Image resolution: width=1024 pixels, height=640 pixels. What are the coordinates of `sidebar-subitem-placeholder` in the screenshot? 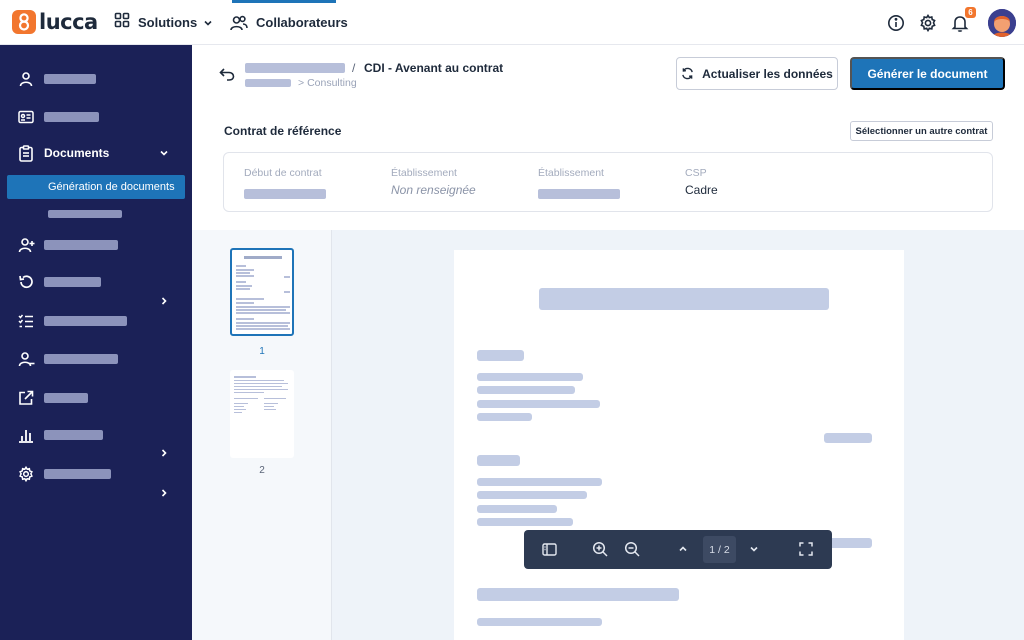 It's located at (85, 214).